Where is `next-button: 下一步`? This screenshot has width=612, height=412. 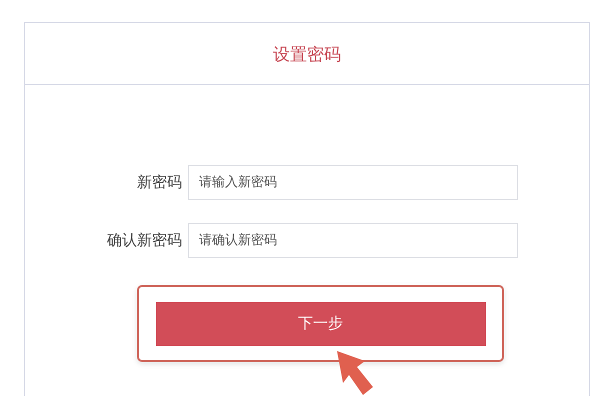 next-button: 下一步 is located at coordinates (321, 324).